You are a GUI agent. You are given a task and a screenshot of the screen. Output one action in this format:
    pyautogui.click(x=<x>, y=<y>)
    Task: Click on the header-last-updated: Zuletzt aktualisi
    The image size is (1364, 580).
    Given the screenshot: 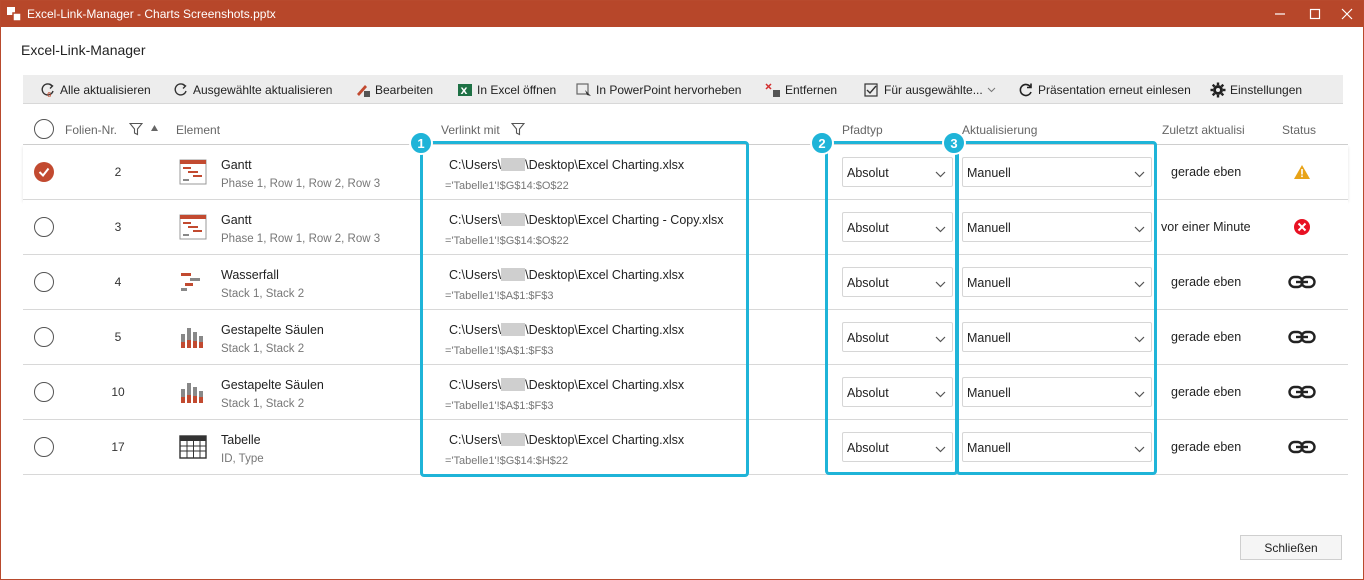 What is the action you would take?
    pyautogui.click(x=1203, y=130)
    